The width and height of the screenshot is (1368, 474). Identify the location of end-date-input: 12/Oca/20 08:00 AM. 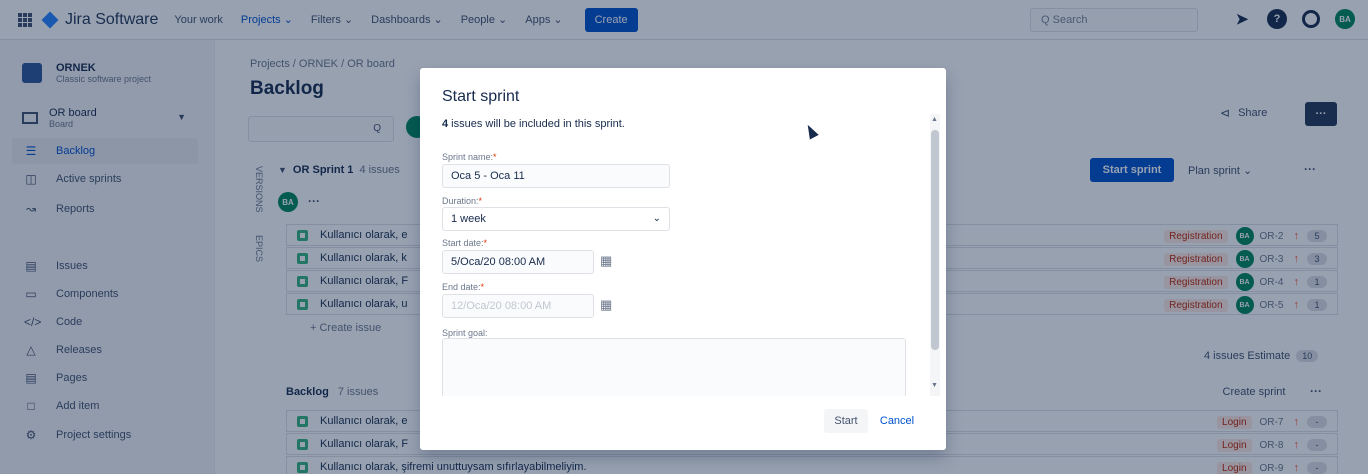
(518, 306).